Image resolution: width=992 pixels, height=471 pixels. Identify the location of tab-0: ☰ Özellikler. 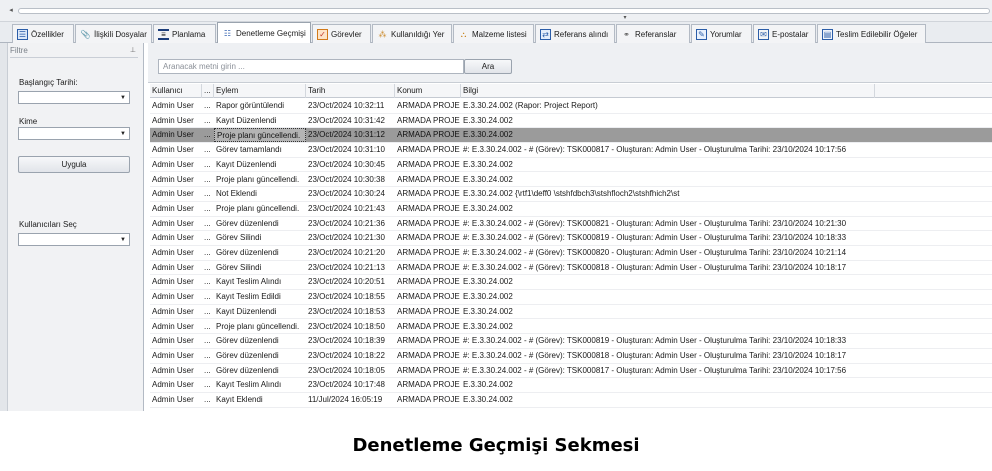
(43, 33).